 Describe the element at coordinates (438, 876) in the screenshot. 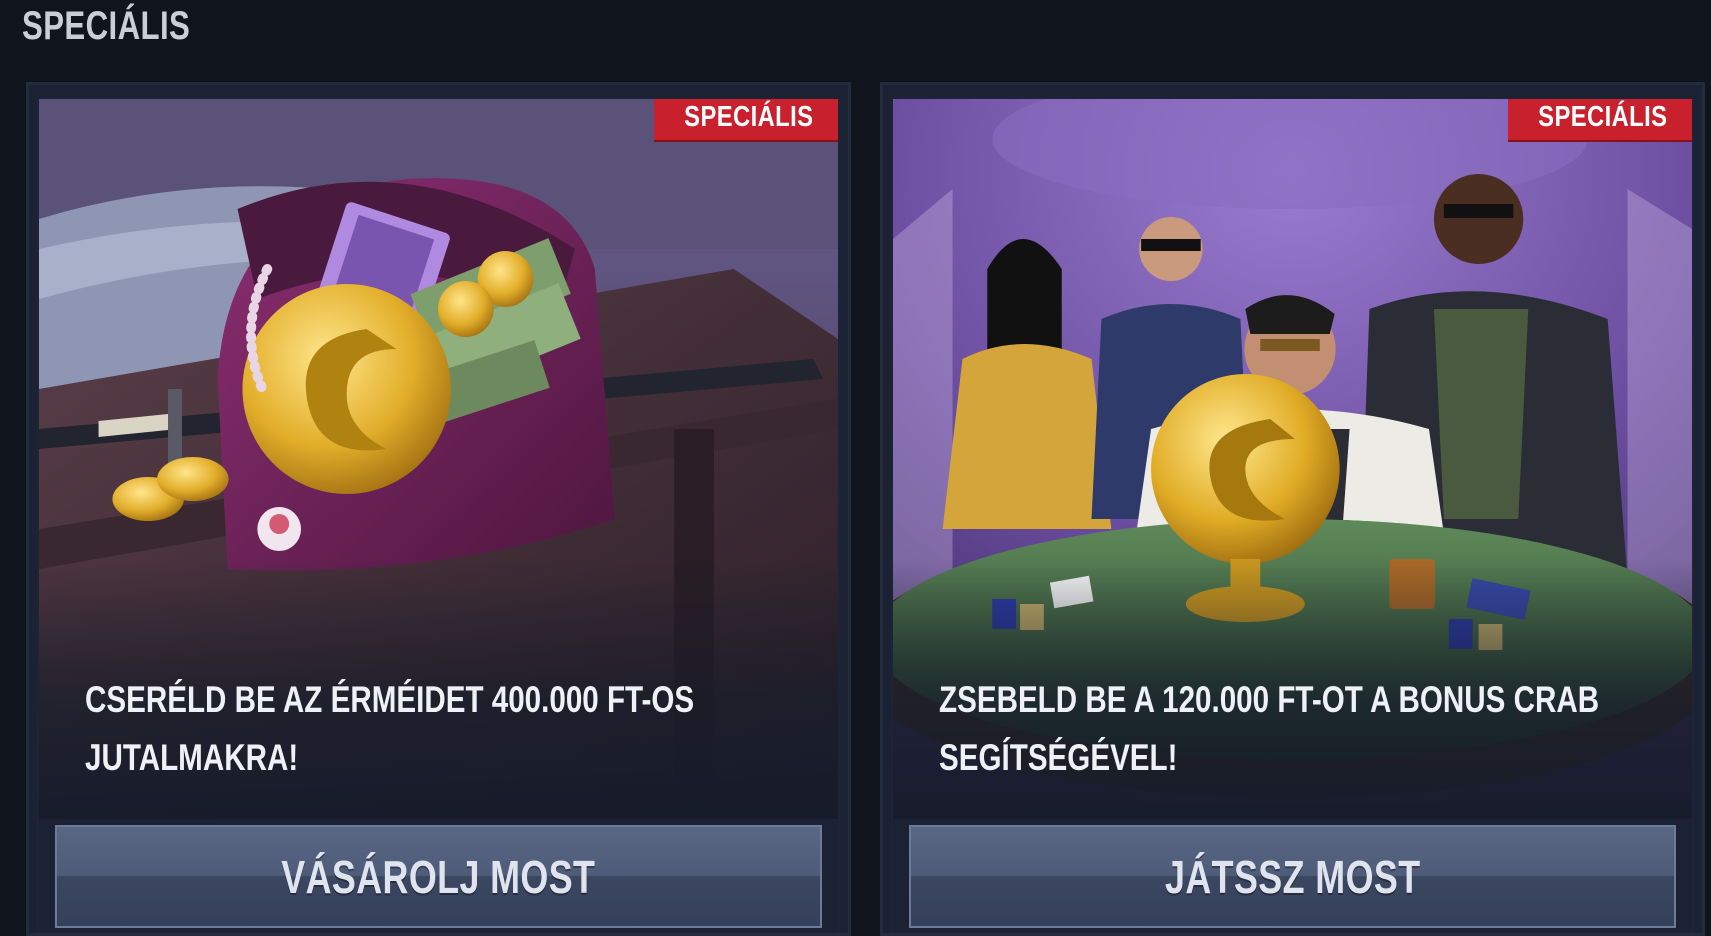

I see `buy-now-button: VÁSÁROLJ MOST` at that location.